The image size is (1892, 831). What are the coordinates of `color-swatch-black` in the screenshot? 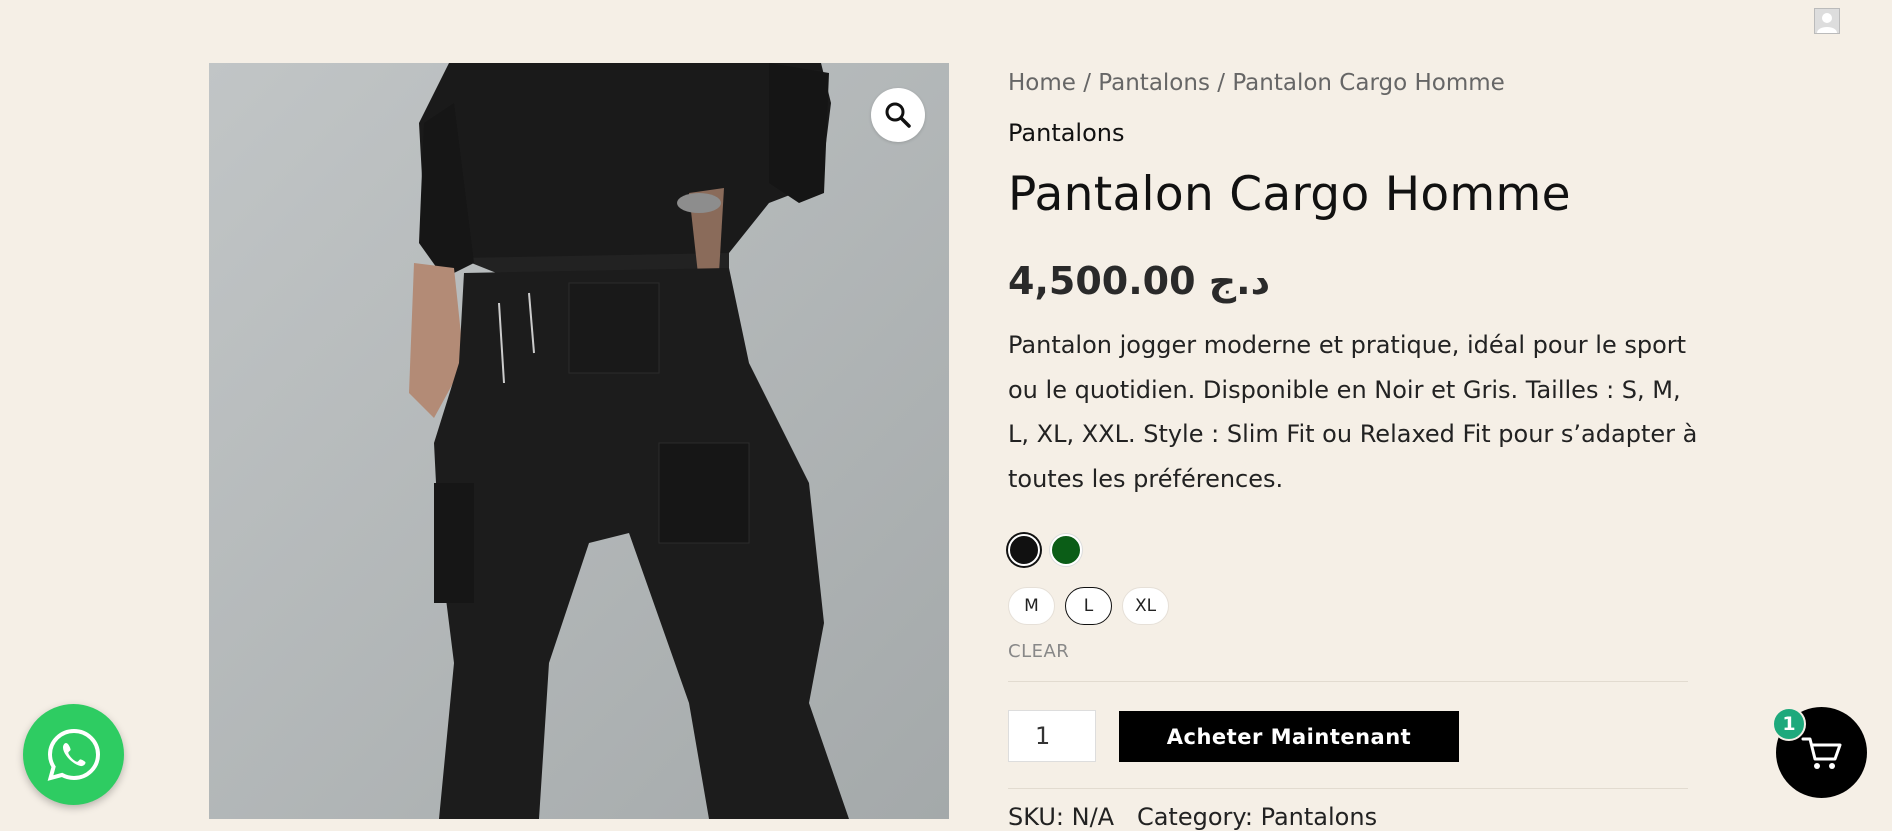 It's located at (1024, 550).